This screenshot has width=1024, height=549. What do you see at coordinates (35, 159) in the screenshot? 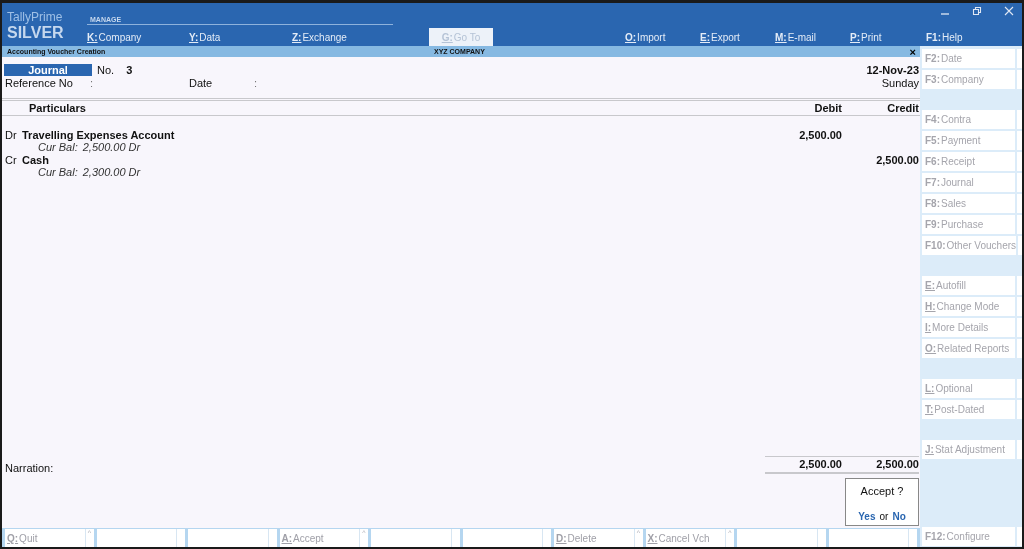
I see `account-name: Cash` at bounding box center [35, 159].